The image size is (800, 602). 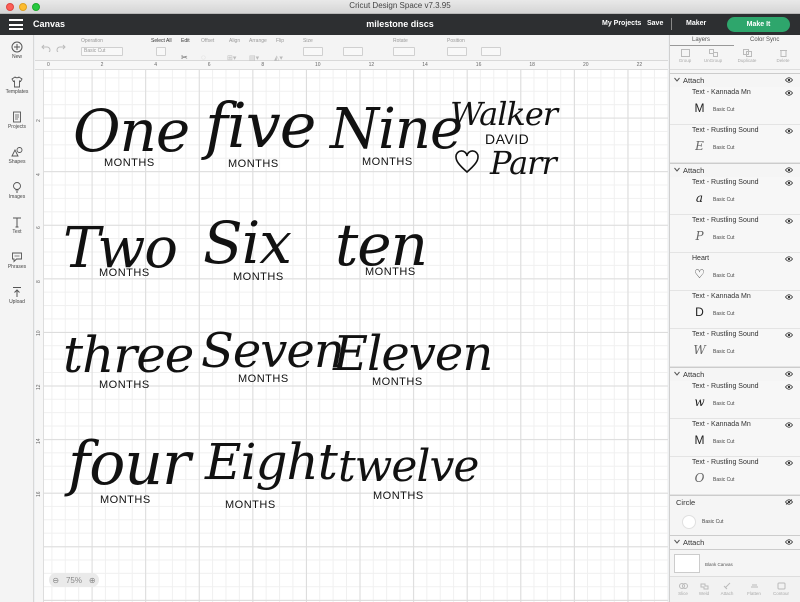 What do you see at coordinates (257, 54) in the screenshot?
I see `arrange-icon: ▤▾` at bounding box center [257, 54].